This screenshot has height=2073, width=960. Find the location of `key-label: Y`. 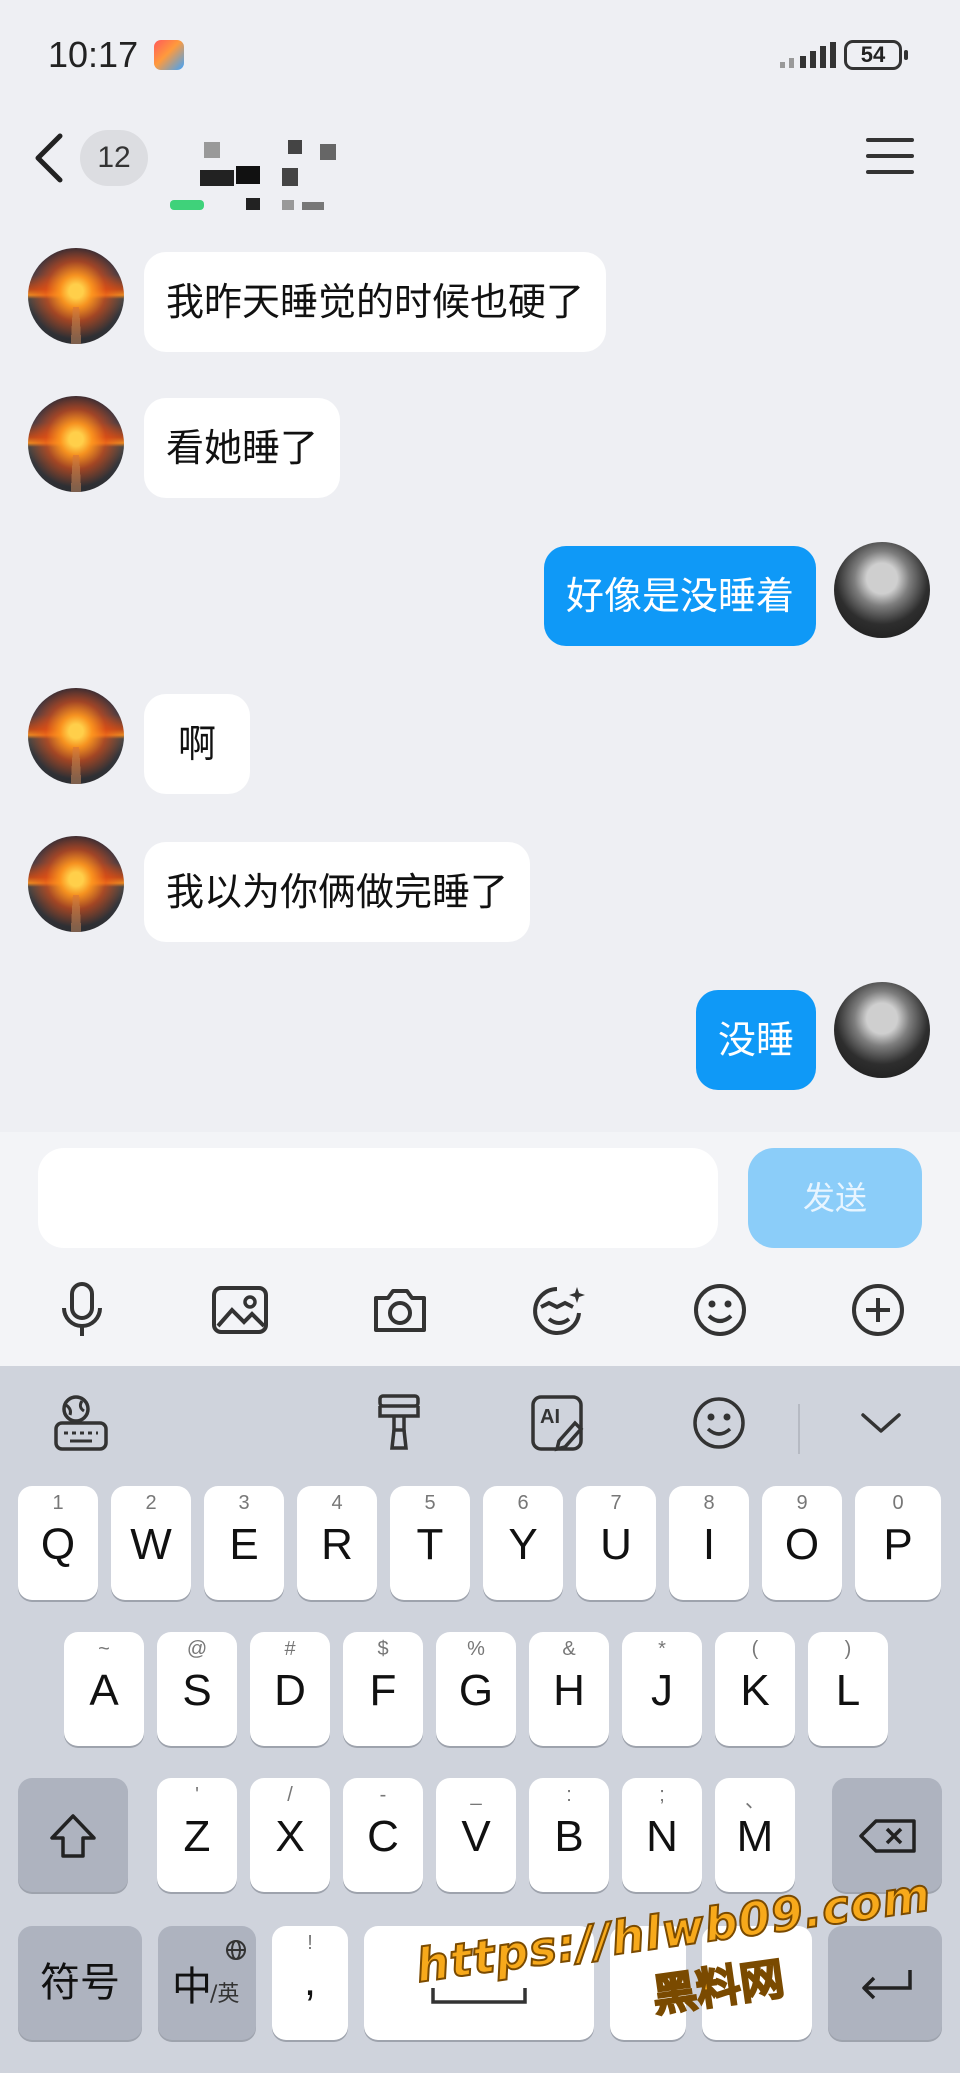

key-label: Y is located at coordinates (523, 1544).